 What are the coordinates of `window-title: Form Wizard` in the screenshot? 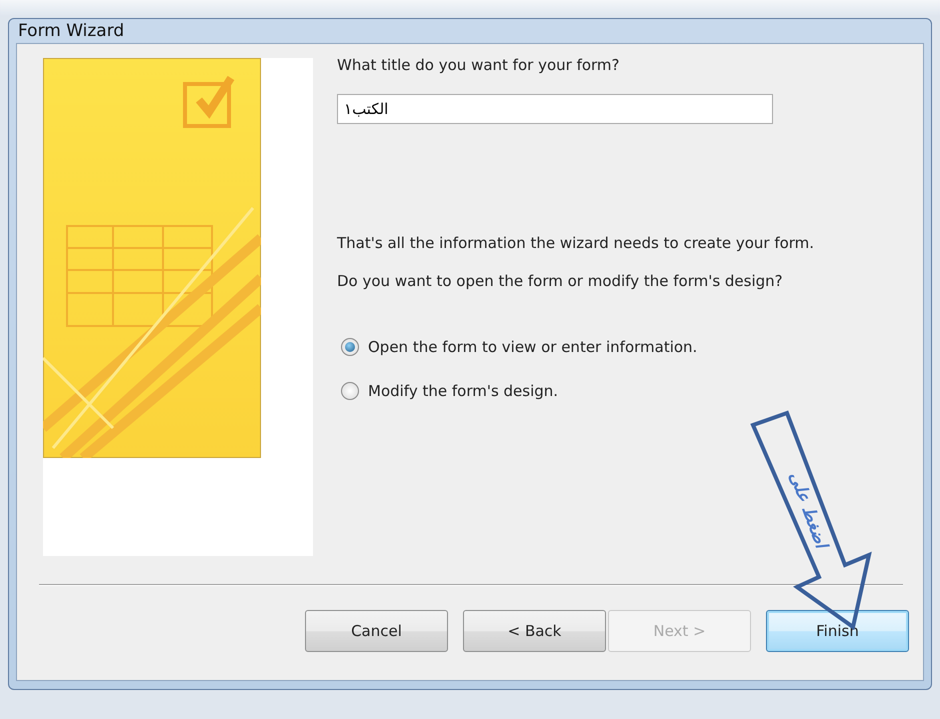 It's located at (71, 31).